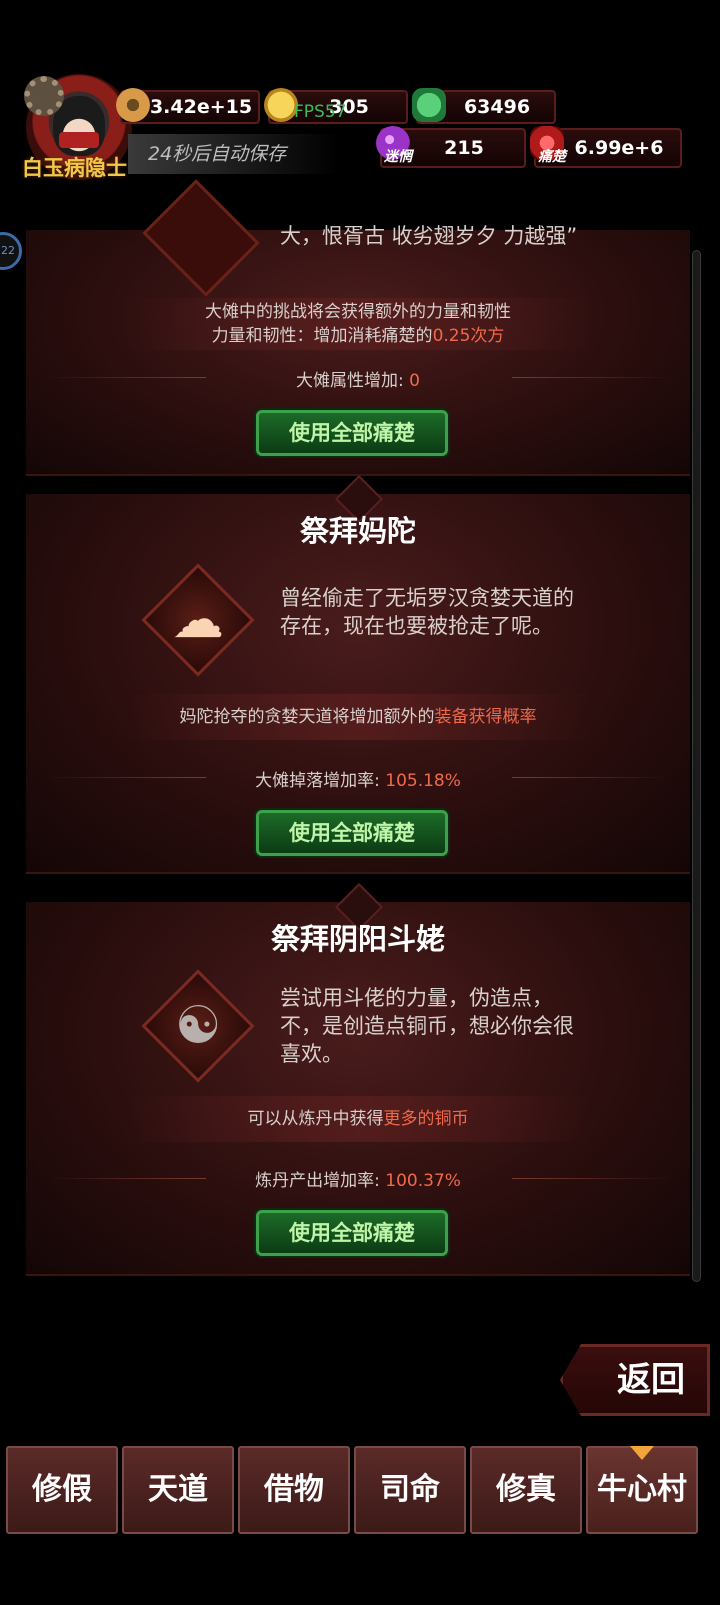 This screenshot has width=720, height=1605. What do you see at coordinates (358, 381) in the screenshot?
I see `card1-stat: 大傩属性增加: 0` at bounding box center [358, 381].